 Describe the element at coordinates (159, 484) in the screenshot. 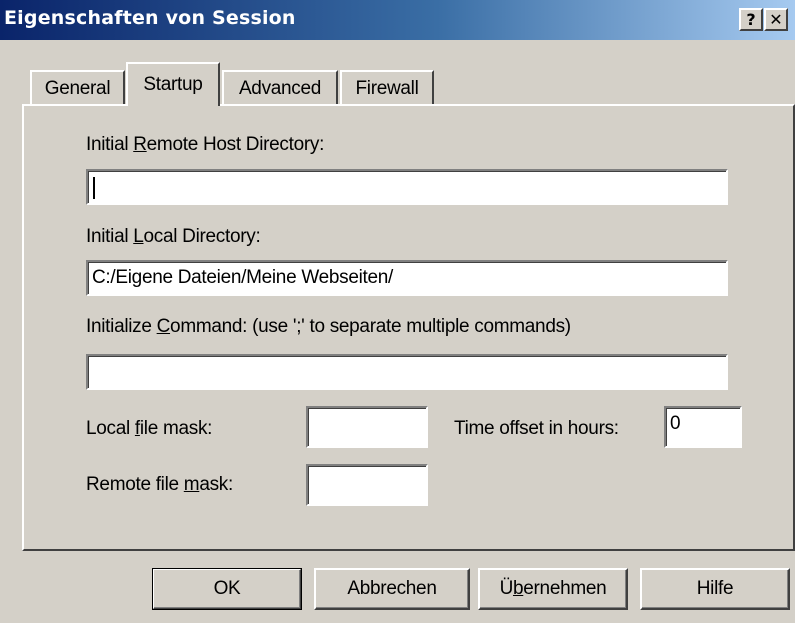

I see `remote-file-mask-label: Remote file mask:` at that location.